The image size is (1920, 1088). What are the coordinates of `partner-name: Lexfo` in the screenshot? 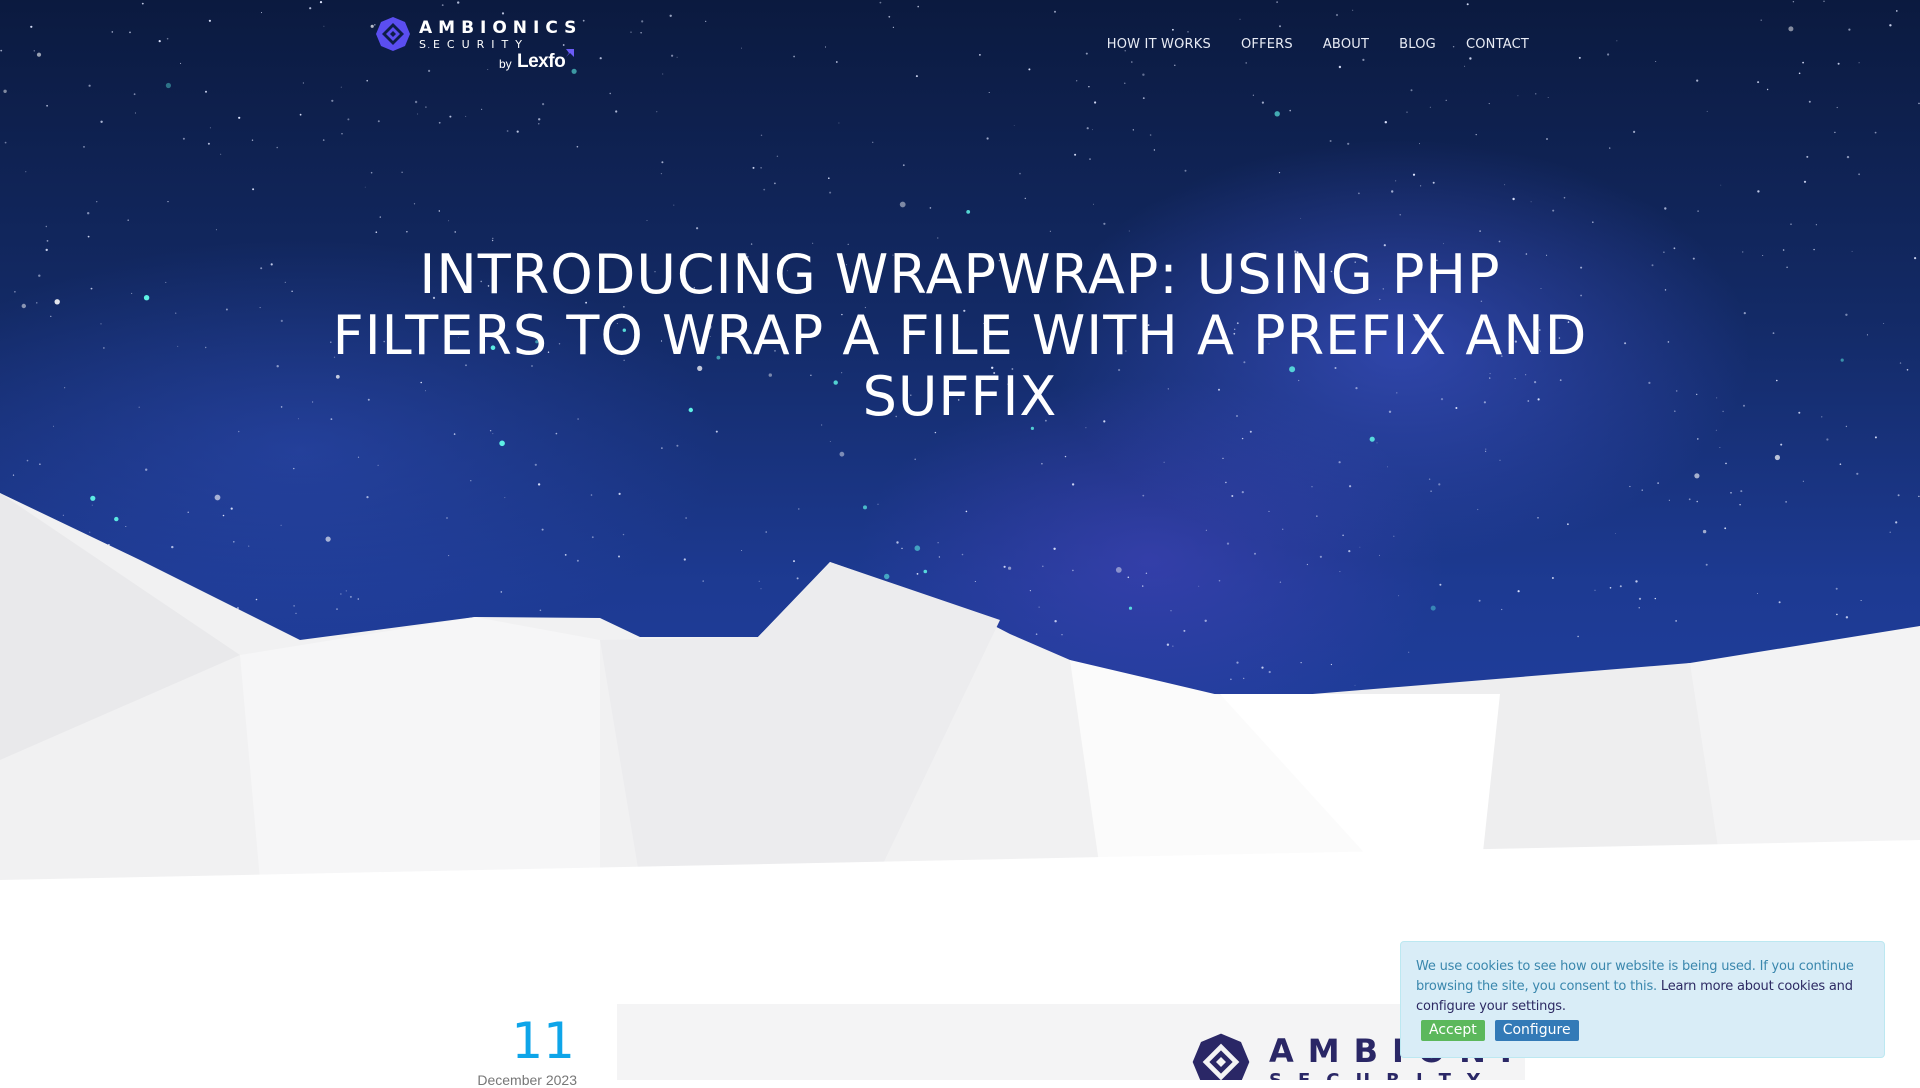 It's located at (541, 61).